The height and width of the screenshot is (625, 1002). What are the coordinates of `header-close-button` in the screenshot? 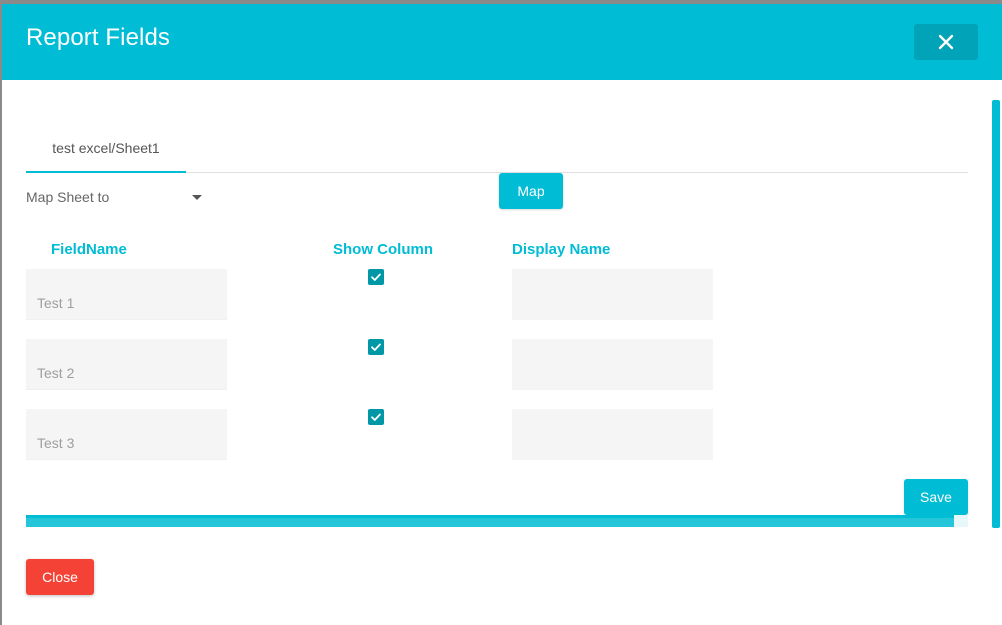 It's located at (946, 42).